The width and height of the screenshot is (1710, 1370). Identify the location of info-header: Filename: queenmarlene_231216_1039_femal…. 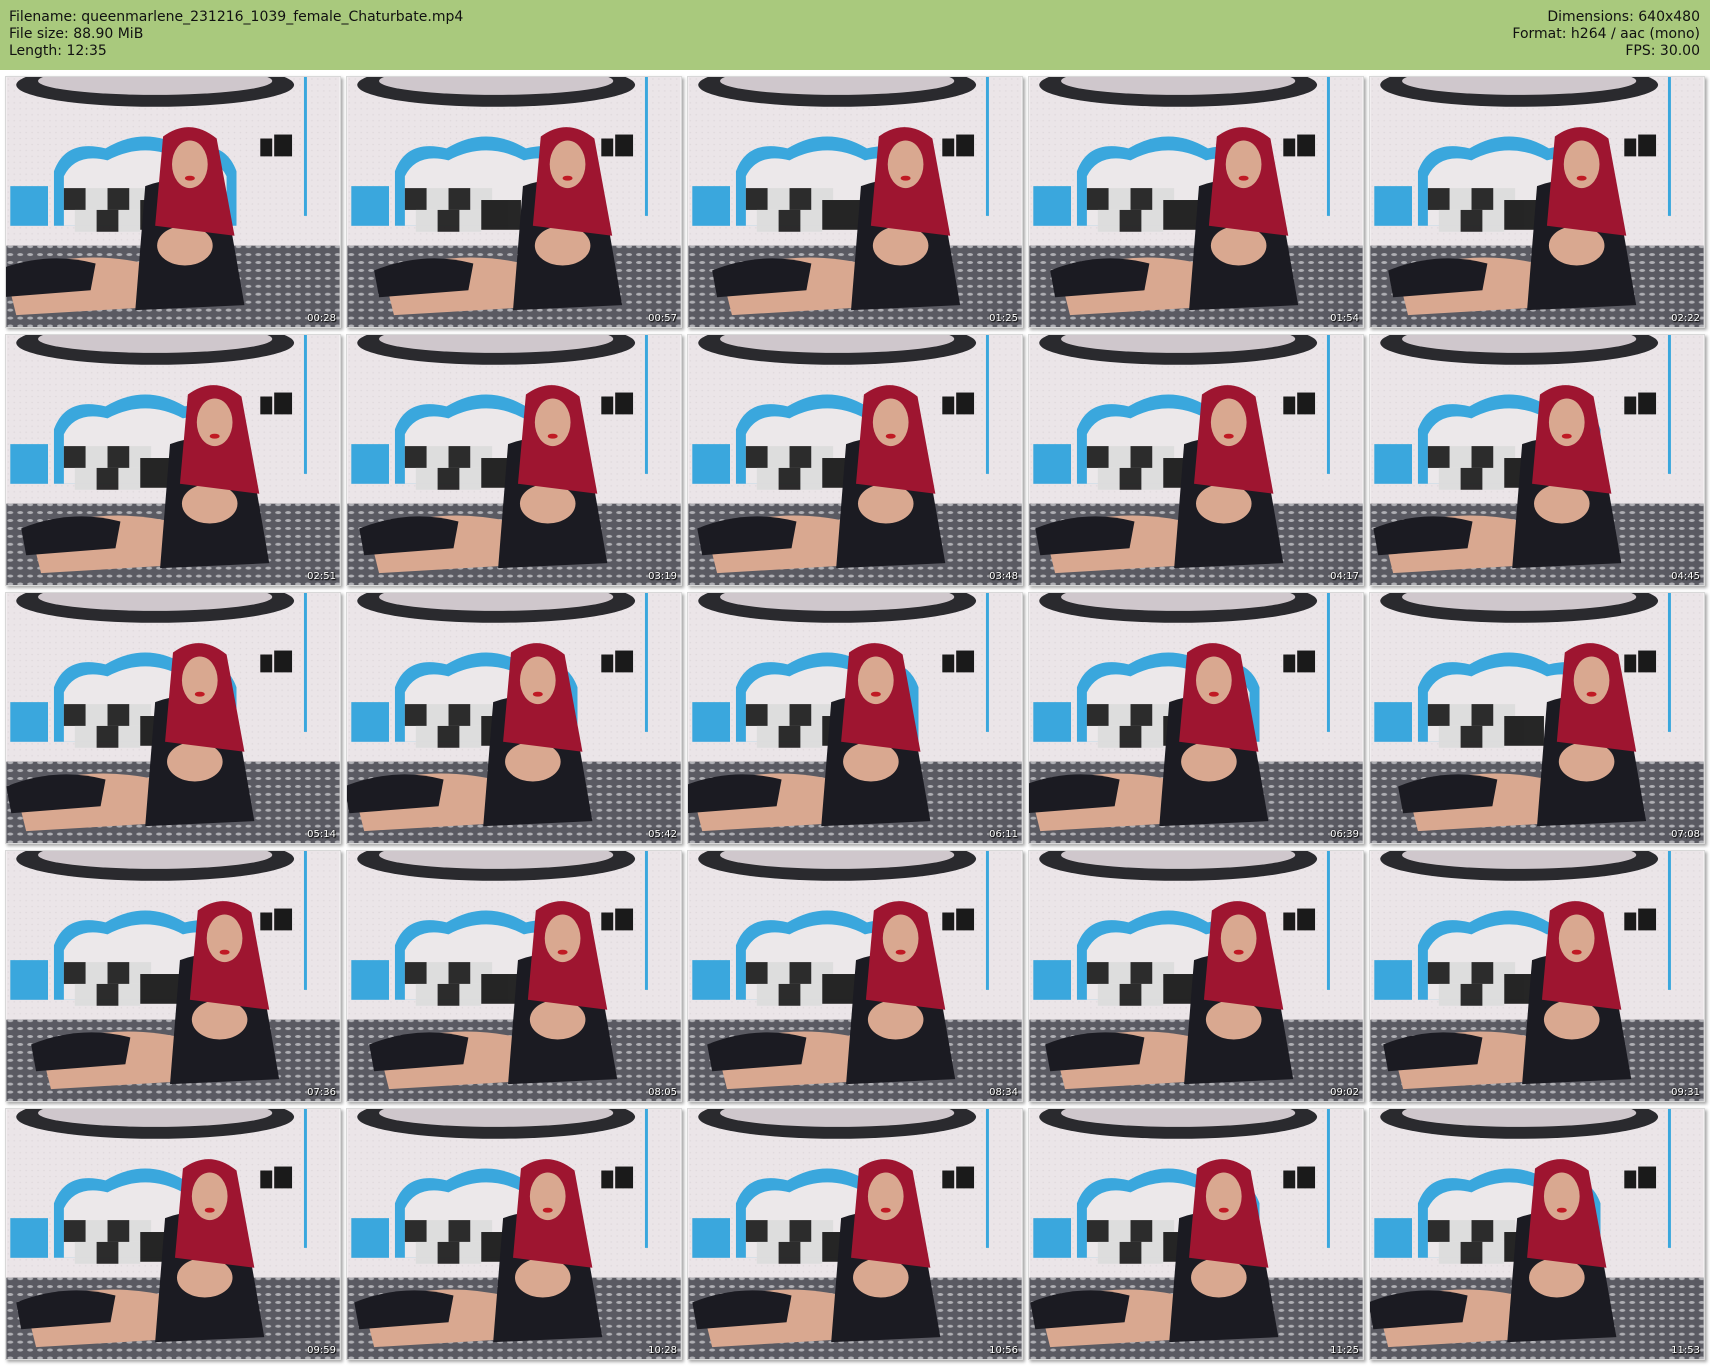
(855, 35).